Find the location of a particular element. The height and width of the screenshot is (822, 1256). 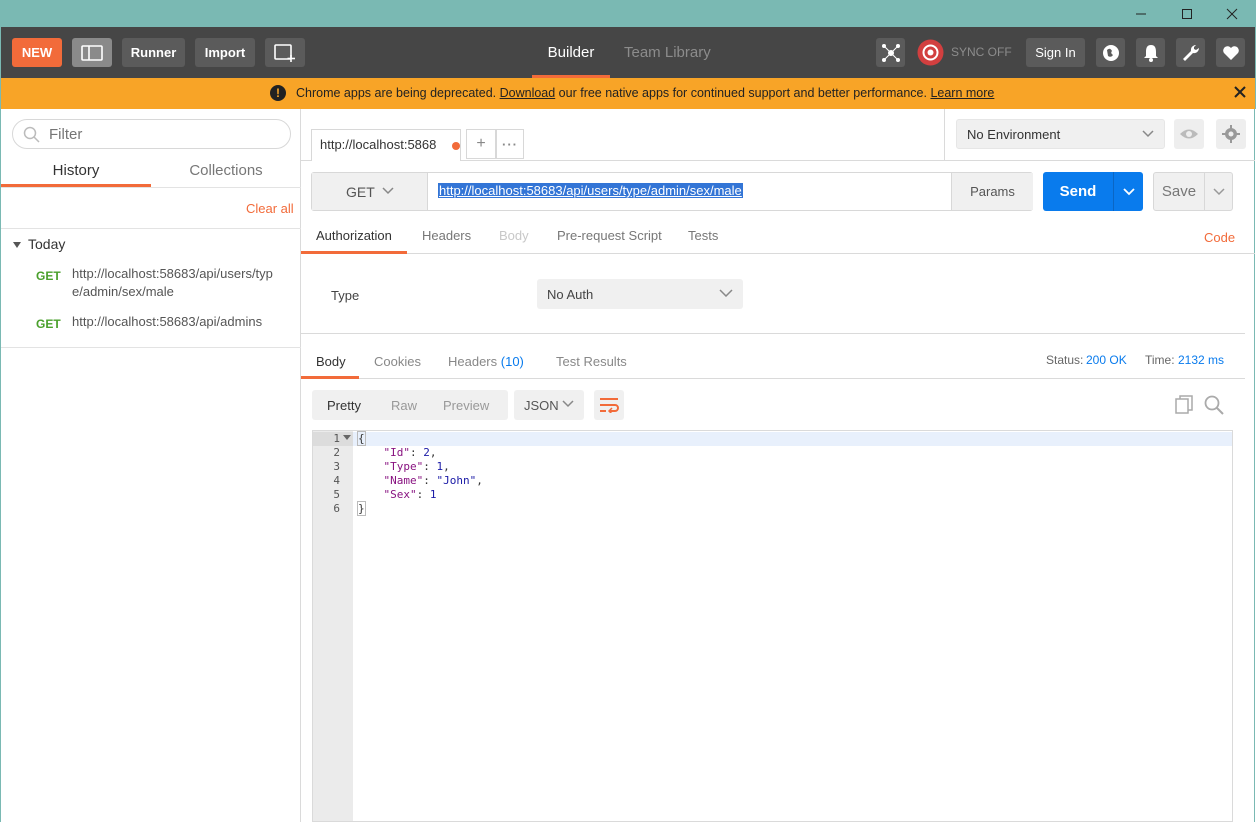

tab-tests: Tests is located at coordinates (703, 235).